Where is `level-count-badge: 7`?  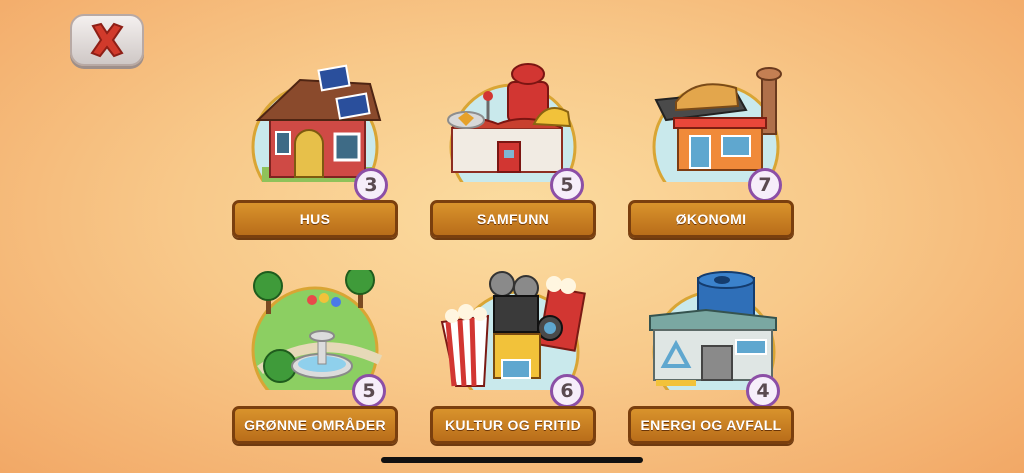
level-count-badge: 7 is located at coordinates (765, 185).